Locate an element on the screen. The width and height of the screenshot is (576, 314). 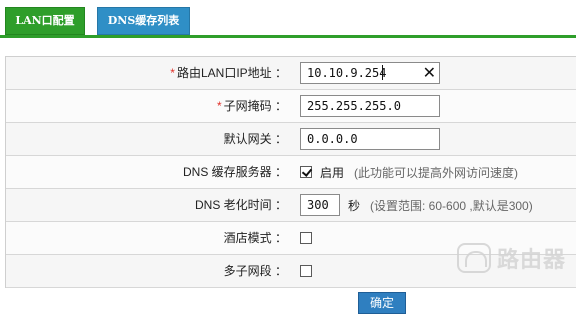
dns-aging-label: DNS 老化时间 ： is located at coordinates (240, 205).